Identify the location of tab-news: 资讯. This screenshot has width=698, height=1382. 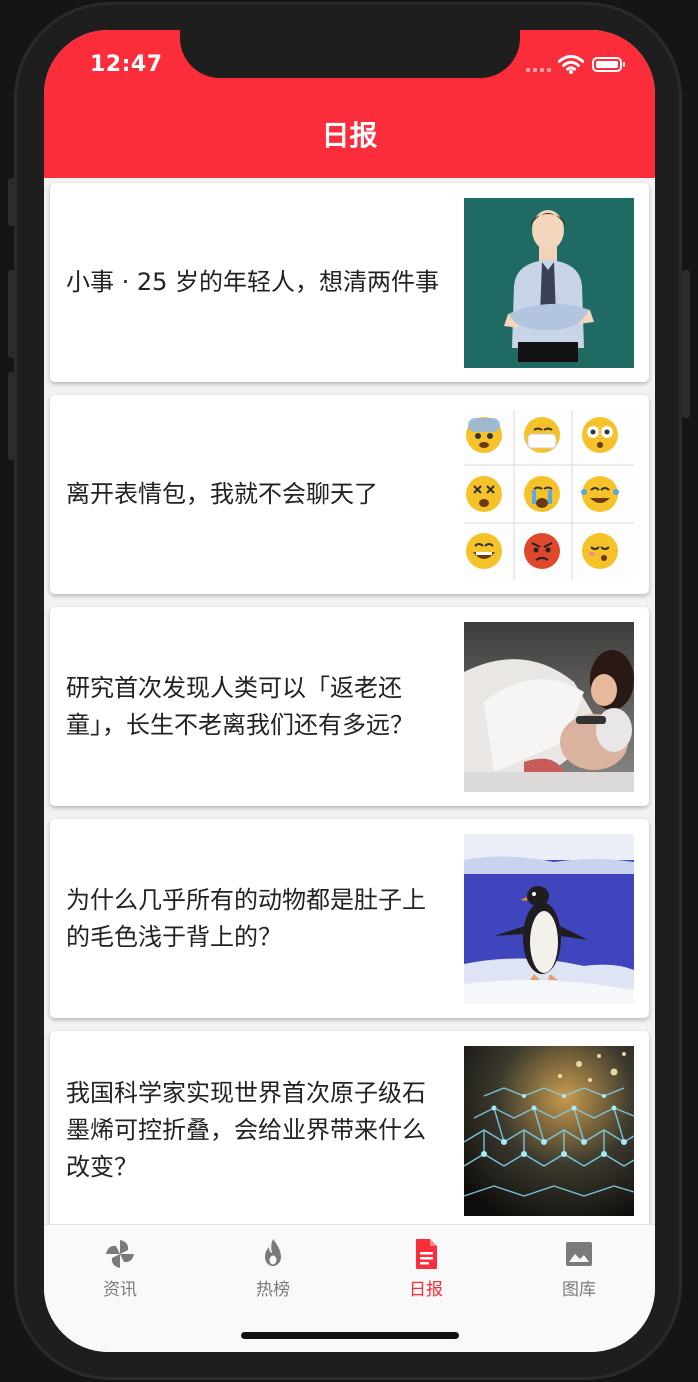
(120, 1268).